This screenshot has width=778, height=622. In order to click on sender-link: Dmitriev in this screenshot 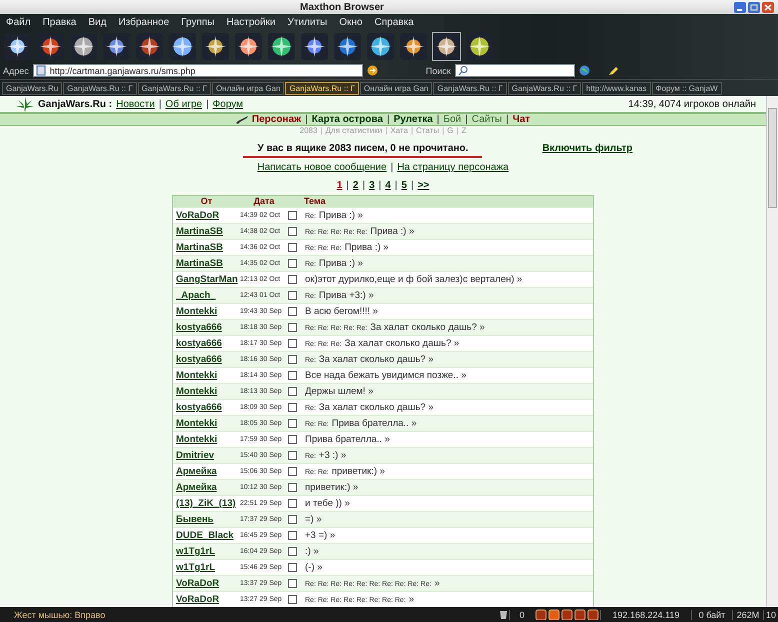, I will do `click(206, 455)`.